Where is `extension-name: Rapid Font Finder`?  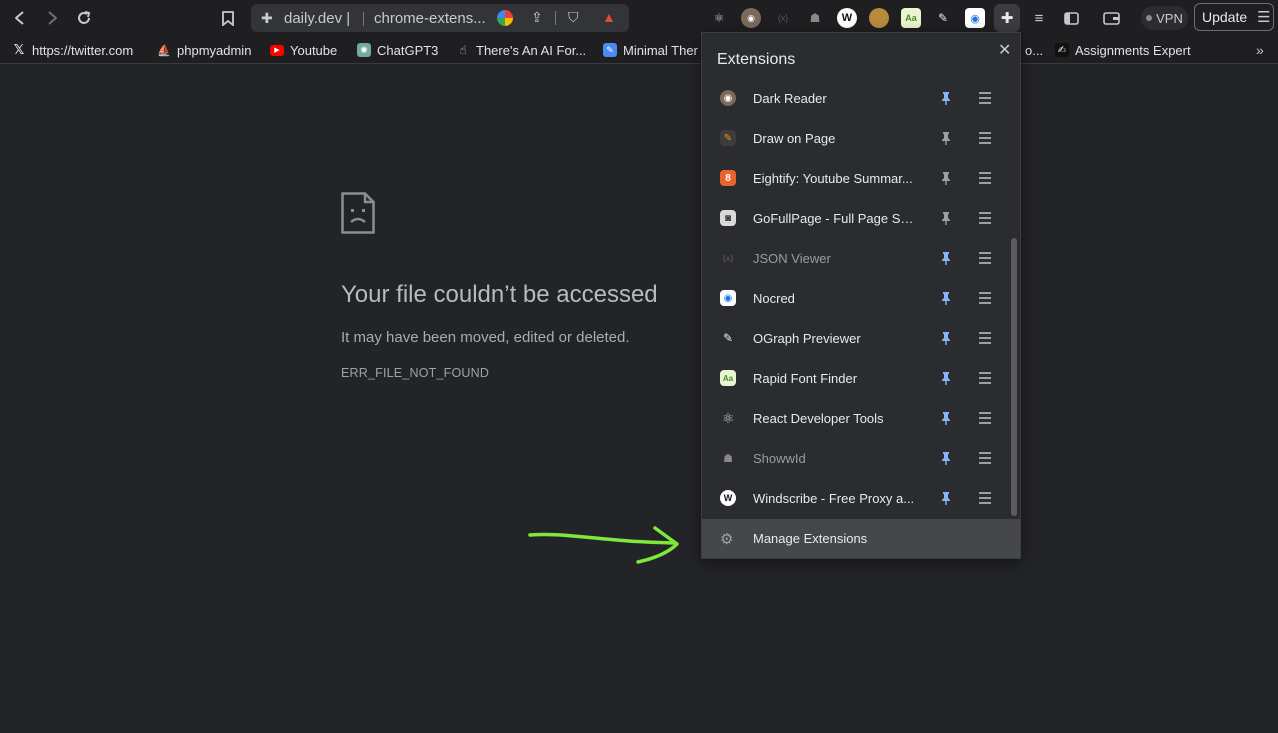
extension-name: Rapid Font Finder is located at coordinates (805, 378).